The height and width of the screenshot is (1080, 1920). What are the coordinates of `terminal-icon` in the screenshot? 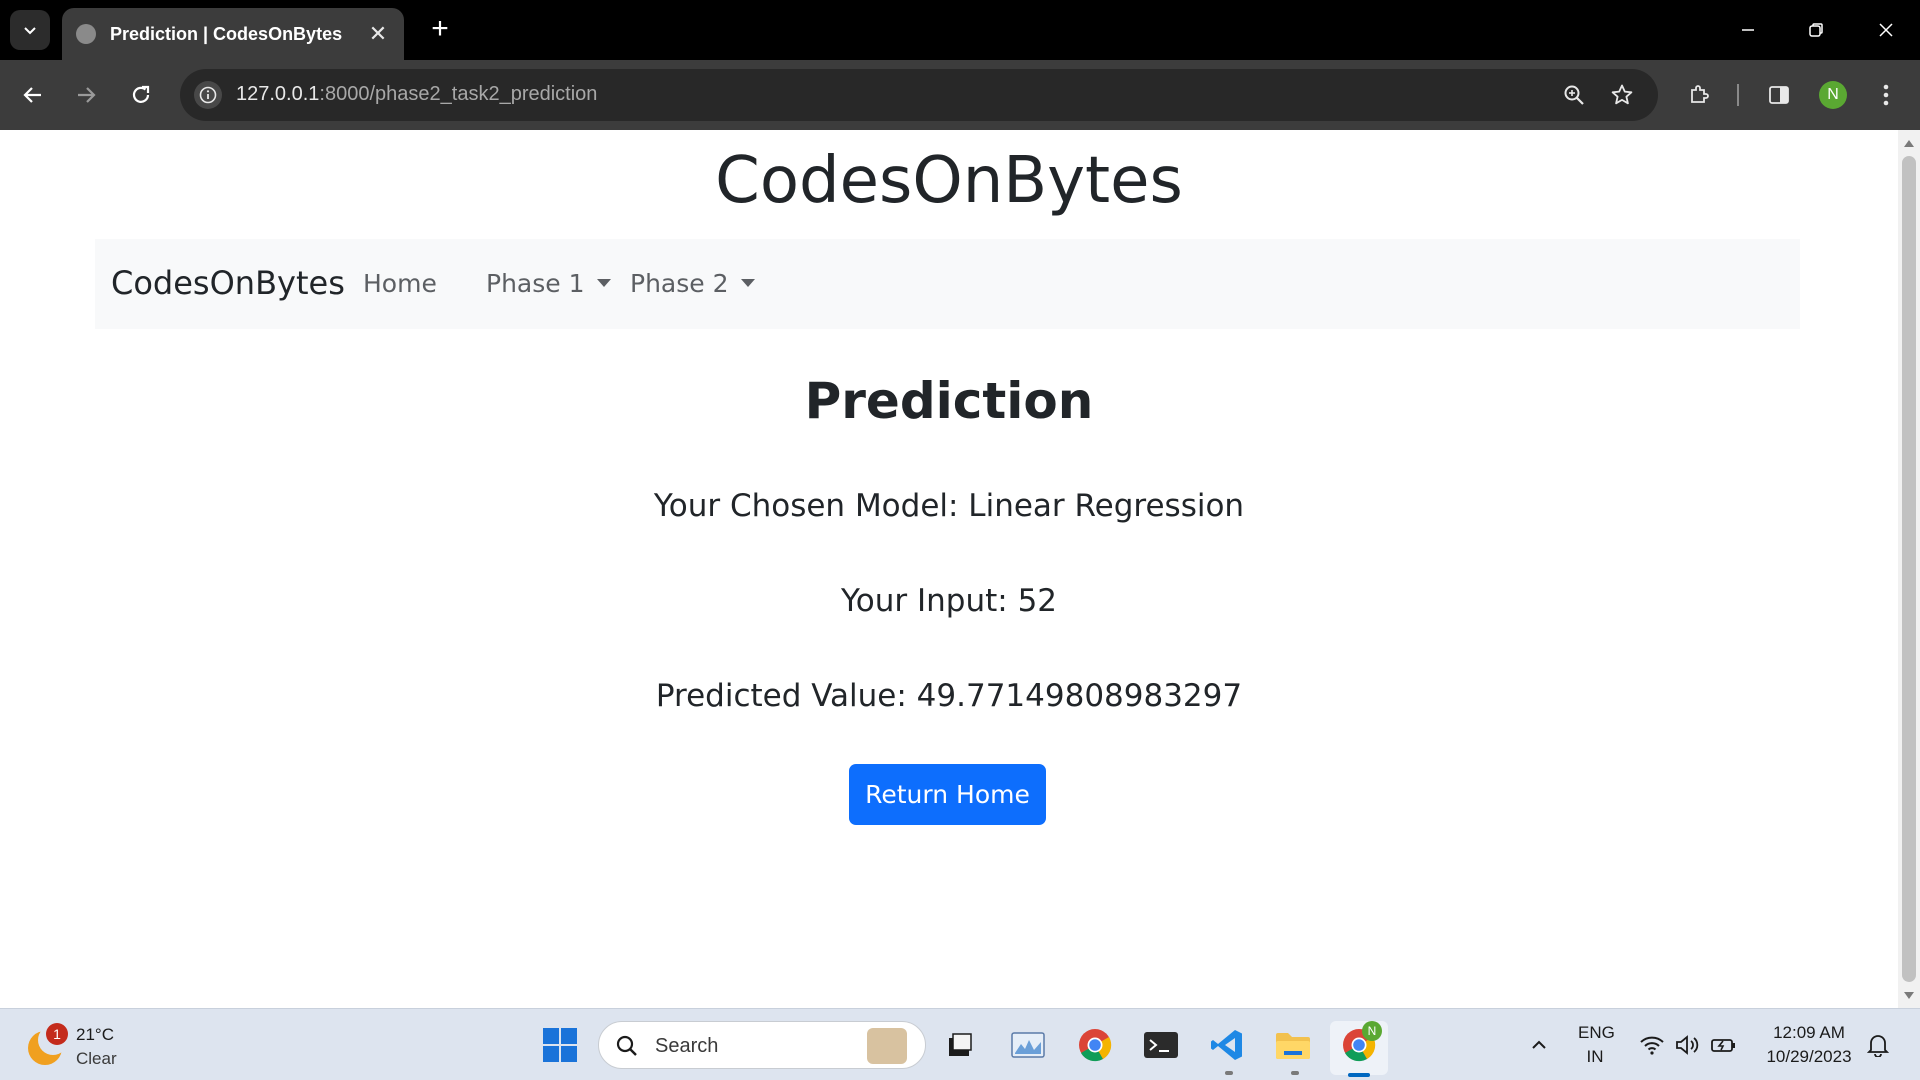 It's located at (1161, 1045).